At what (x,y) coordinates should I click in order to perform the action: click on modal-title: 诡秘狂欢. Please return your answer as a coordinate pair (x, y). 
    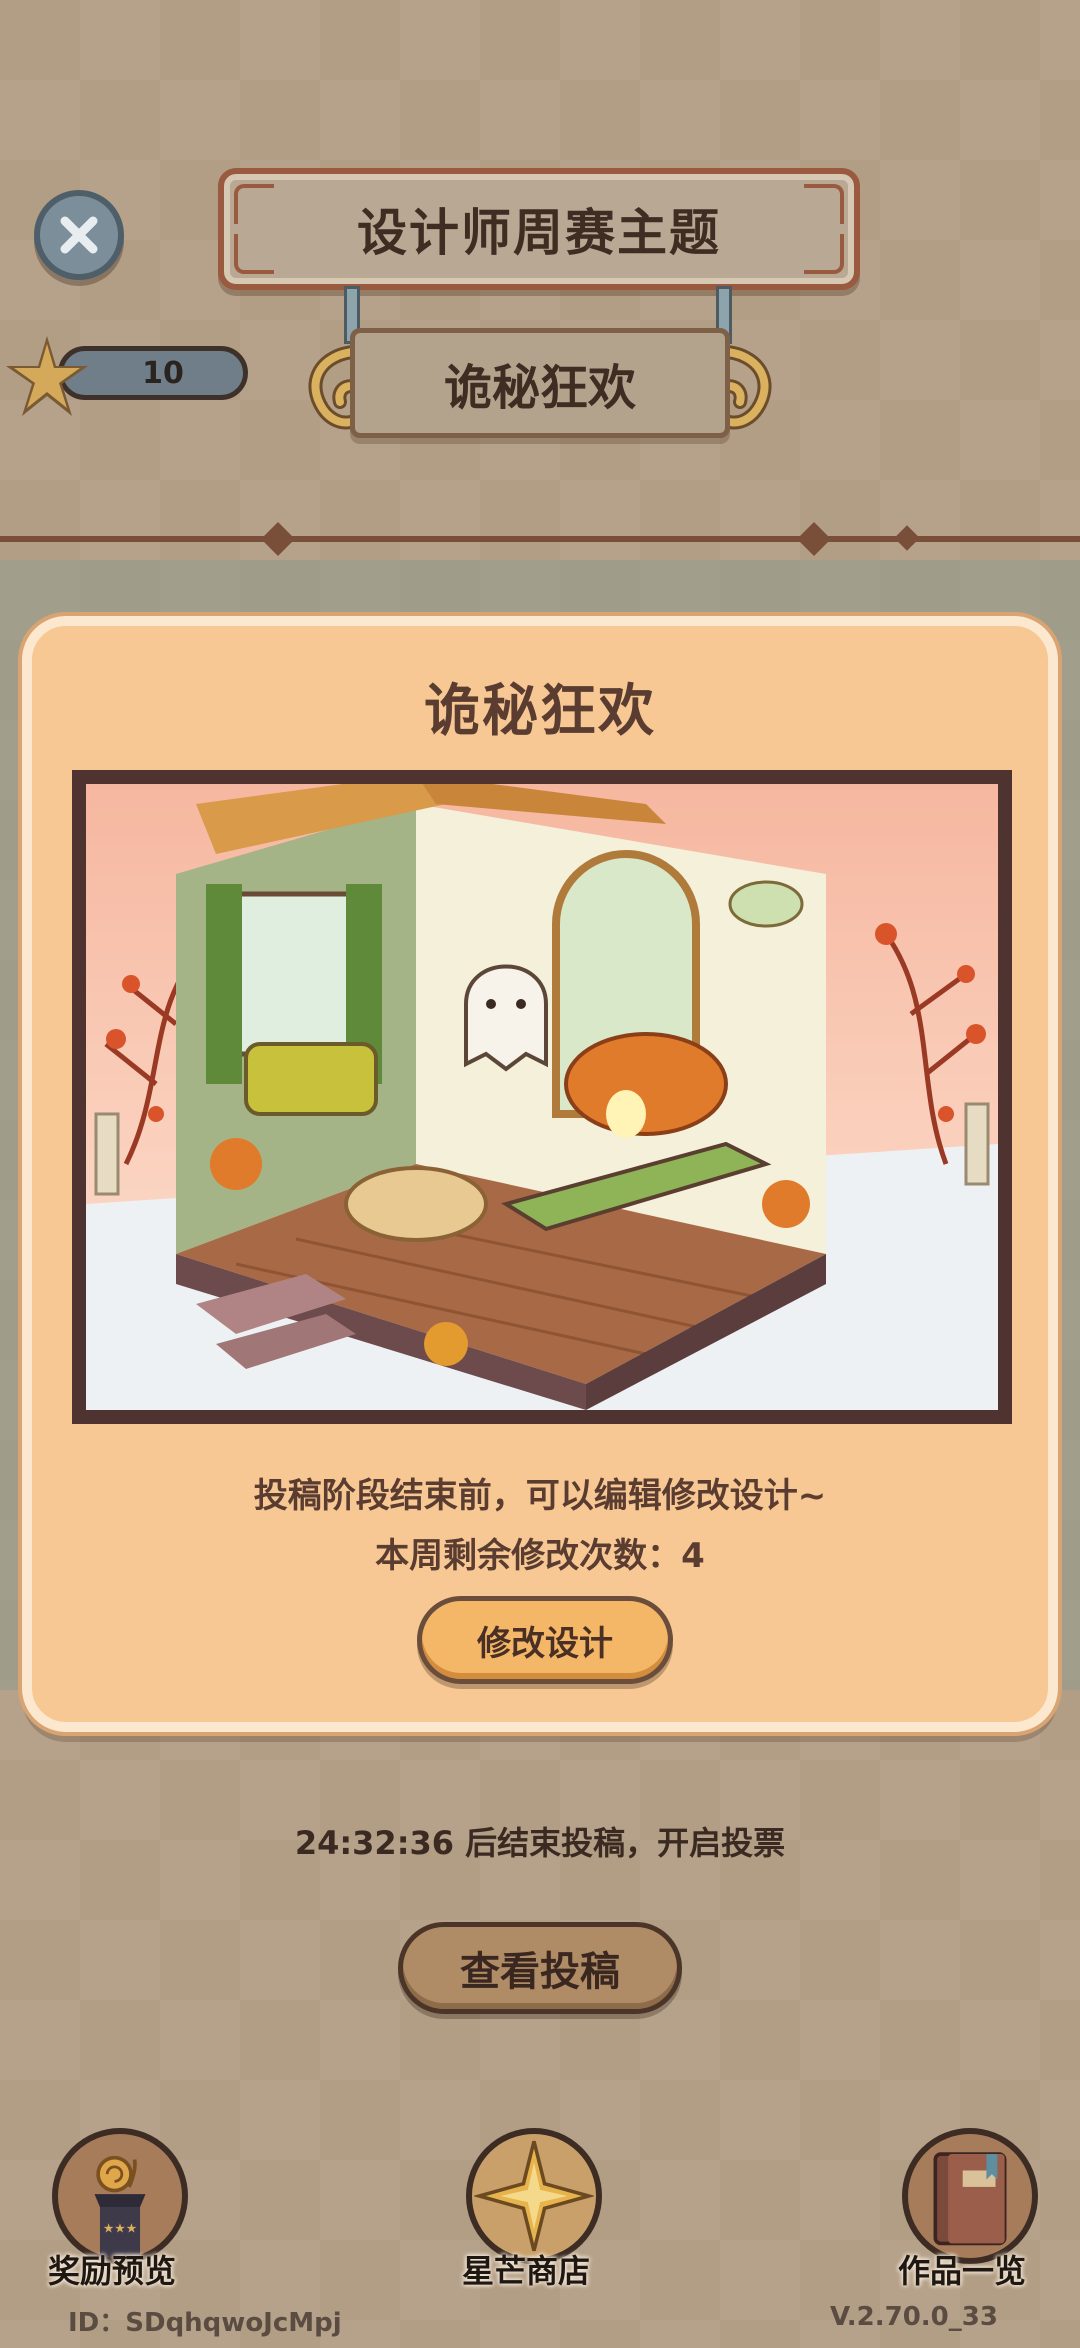
    Looking at the image, I should click on (540, 711).